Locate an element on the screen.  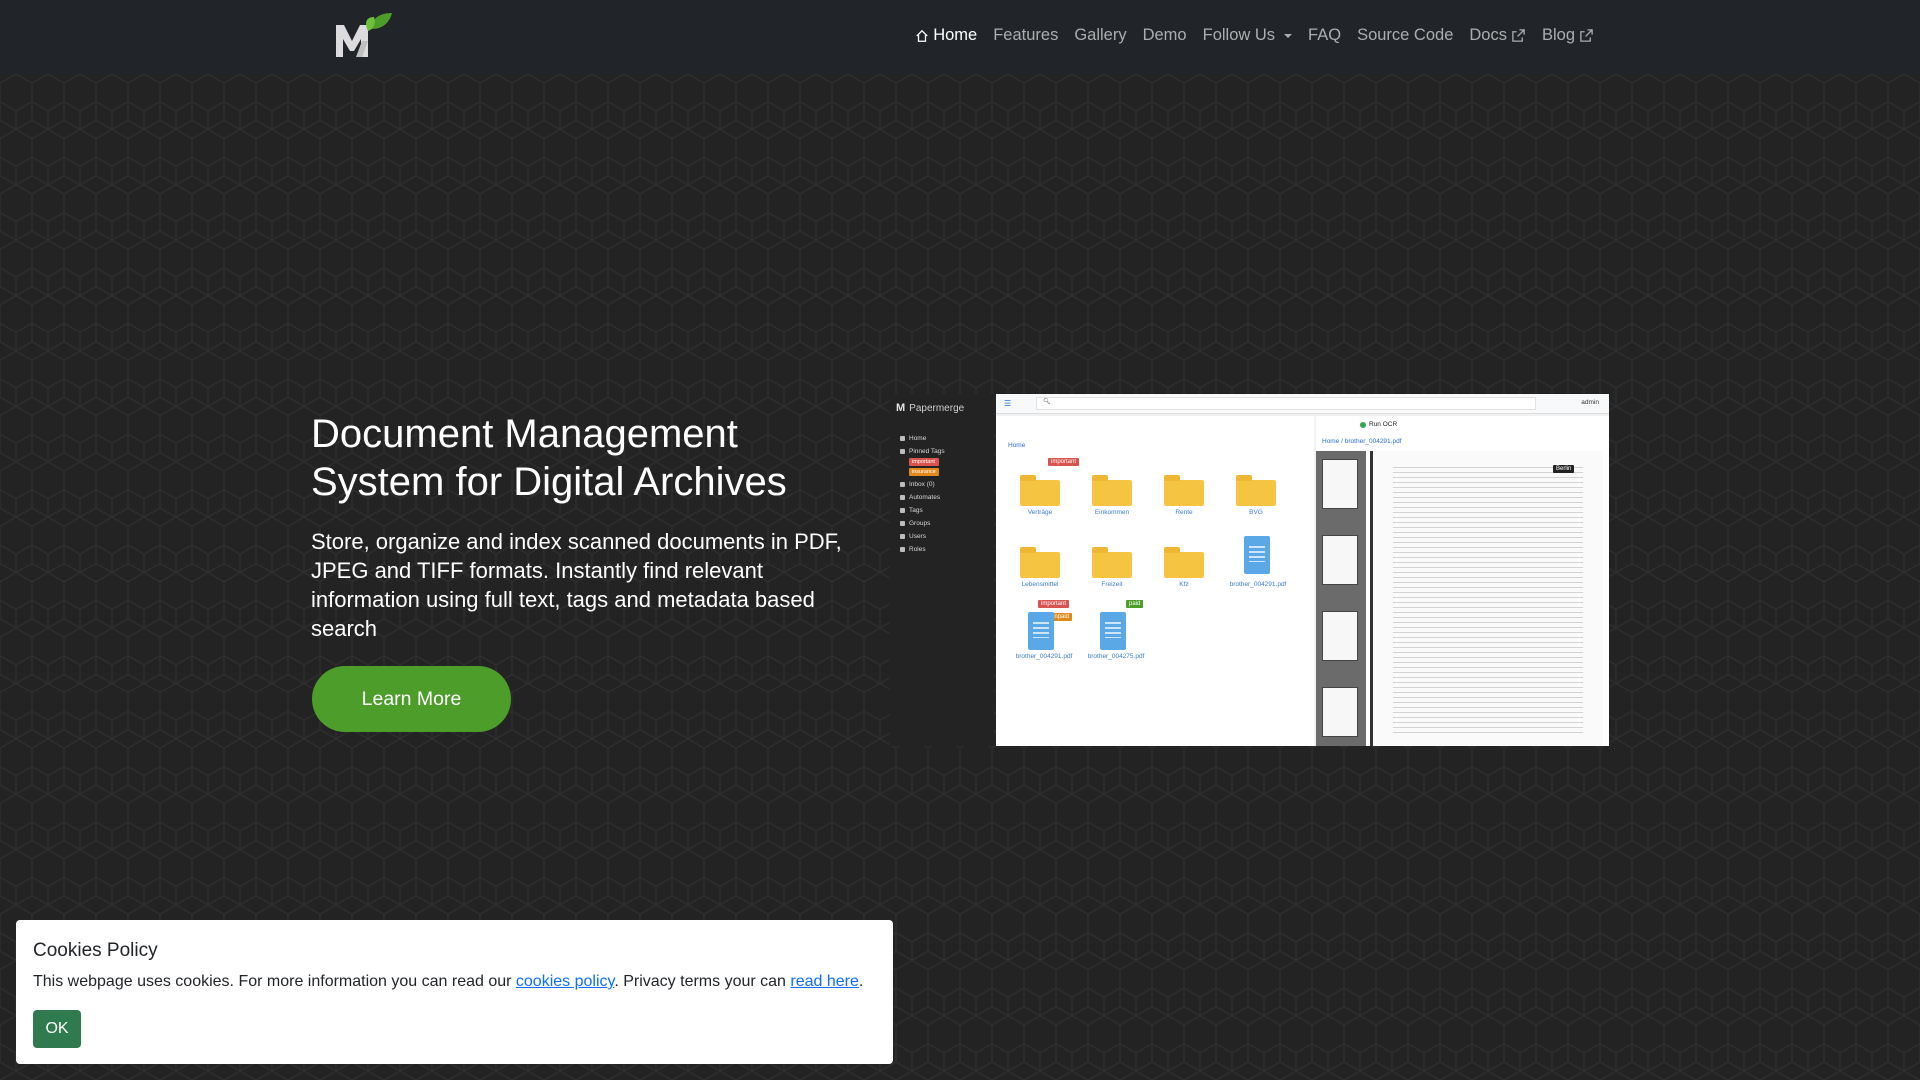
screenshot-tag-important: important is located at coordinates (924, 462).